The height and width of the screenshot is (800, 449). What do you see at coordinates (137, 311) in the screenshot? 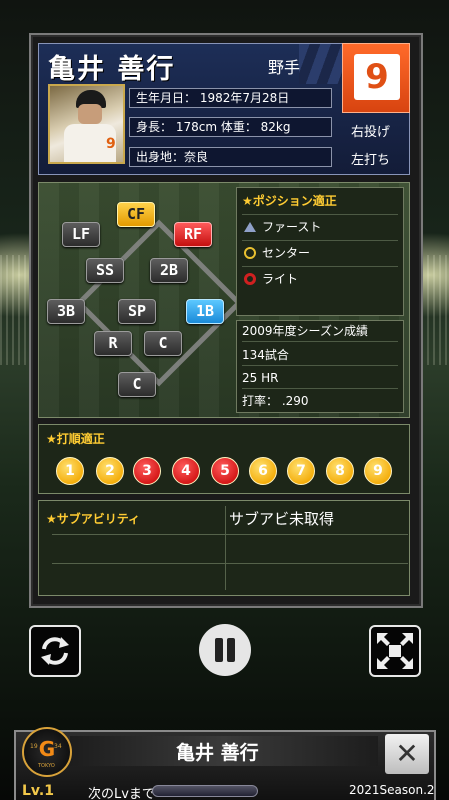
I see `position-sp-button: SP` at bounding box center [137, 311].